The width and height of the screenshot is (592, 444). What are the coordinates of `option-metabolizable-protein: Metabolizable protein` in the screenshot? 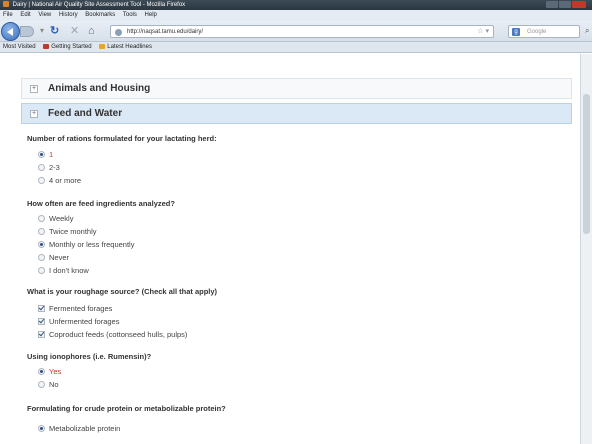 It's located at (79, 428).